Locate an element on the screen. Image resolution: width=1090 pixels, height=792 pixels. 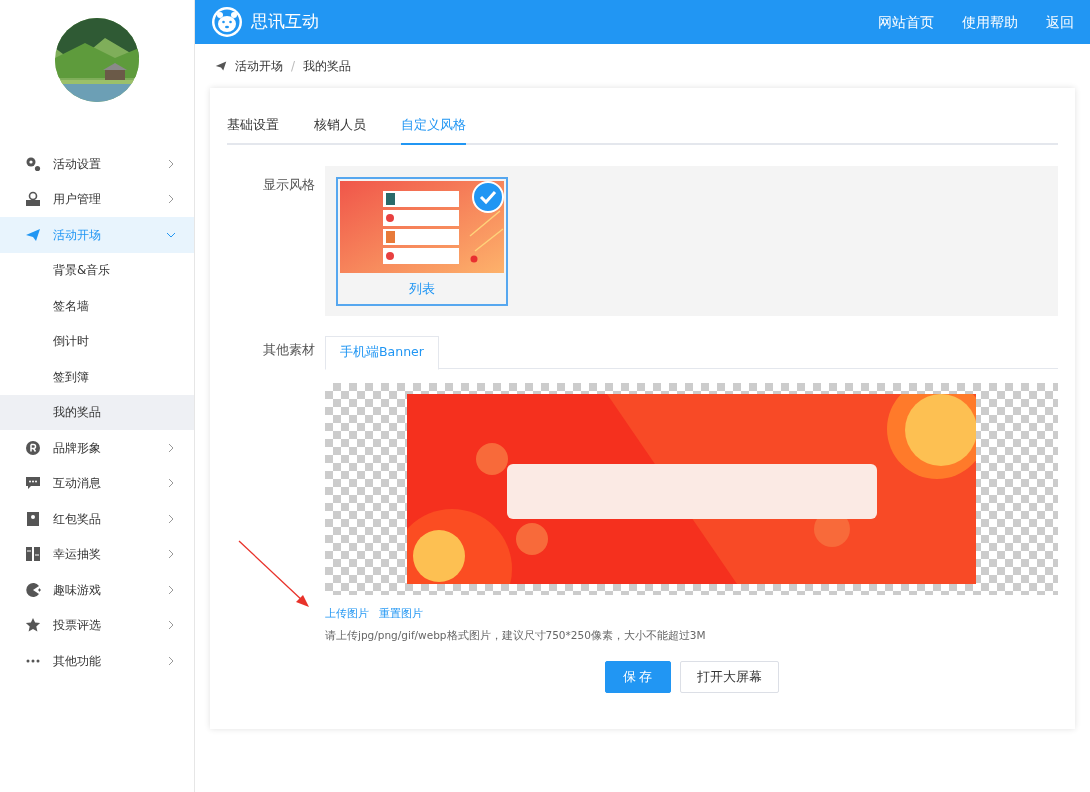
grid-icon is located at coordinates (33, 554).